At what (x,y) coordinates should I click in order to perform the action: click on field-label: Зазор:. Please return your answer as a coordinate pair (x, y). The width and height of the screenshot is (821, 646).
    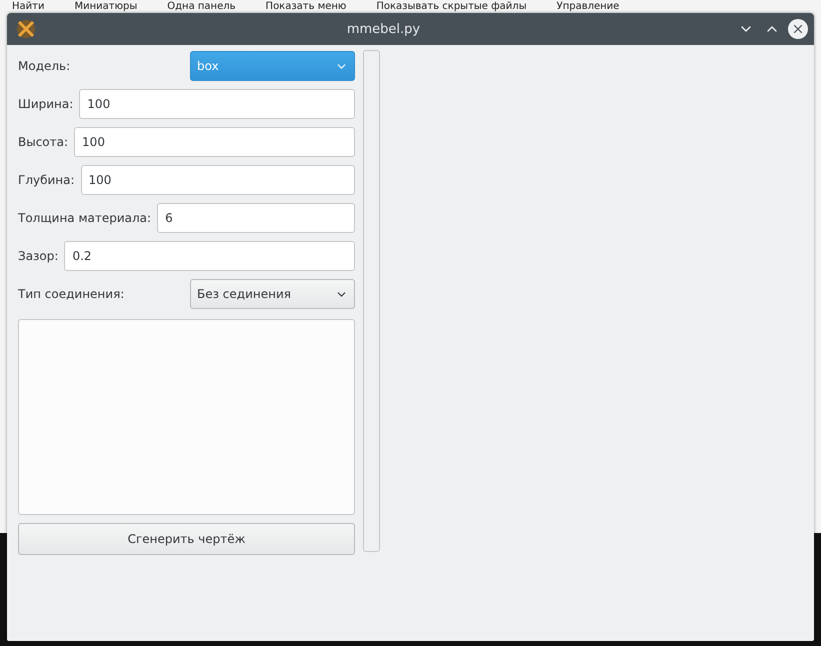
    Looking at the image, I should click on (38, 256).